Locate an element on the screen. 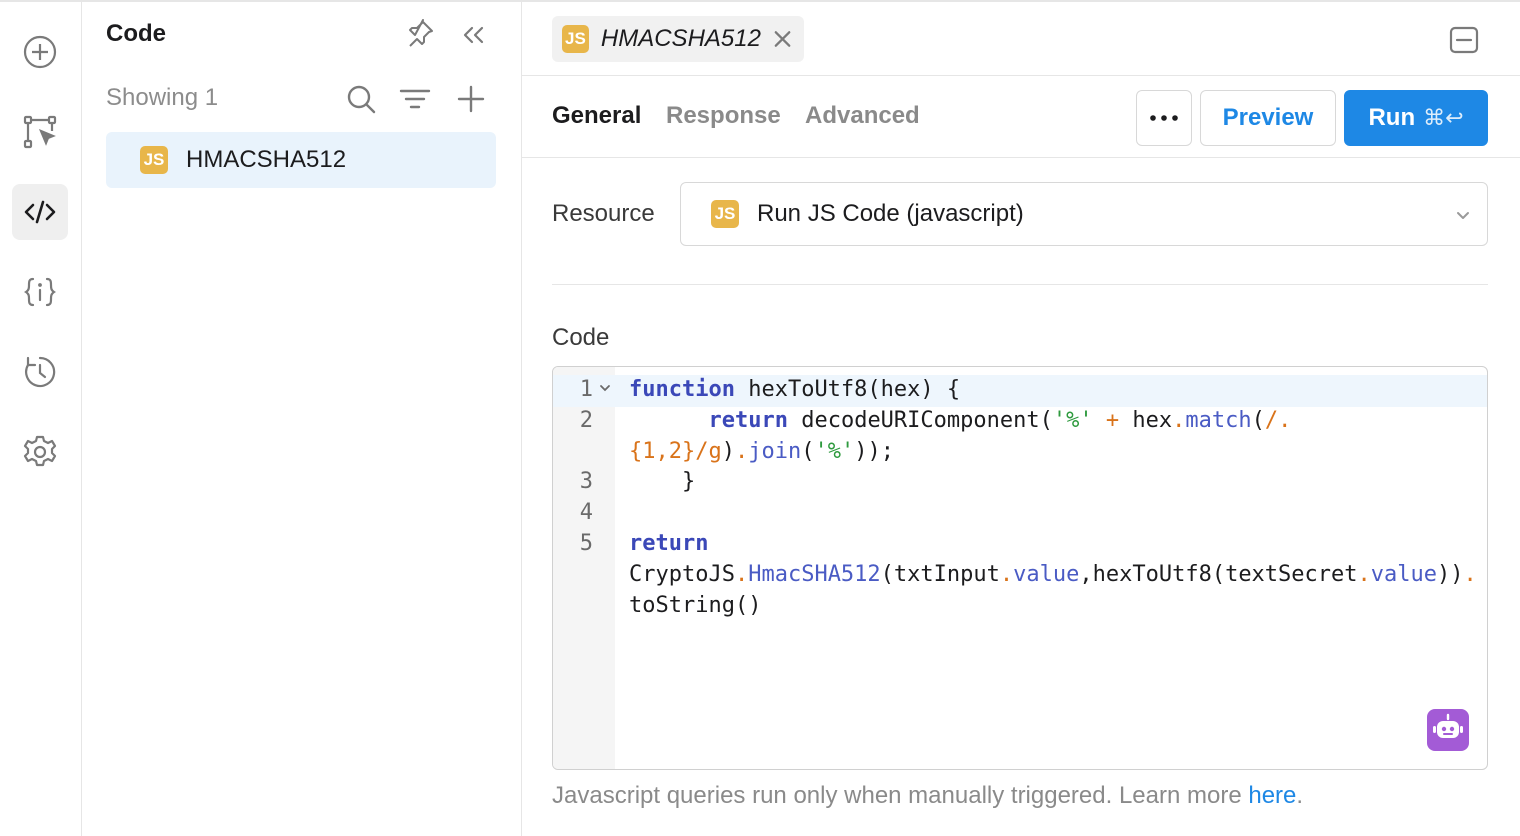  tab-response: Response is located at coordinates (723, 116).